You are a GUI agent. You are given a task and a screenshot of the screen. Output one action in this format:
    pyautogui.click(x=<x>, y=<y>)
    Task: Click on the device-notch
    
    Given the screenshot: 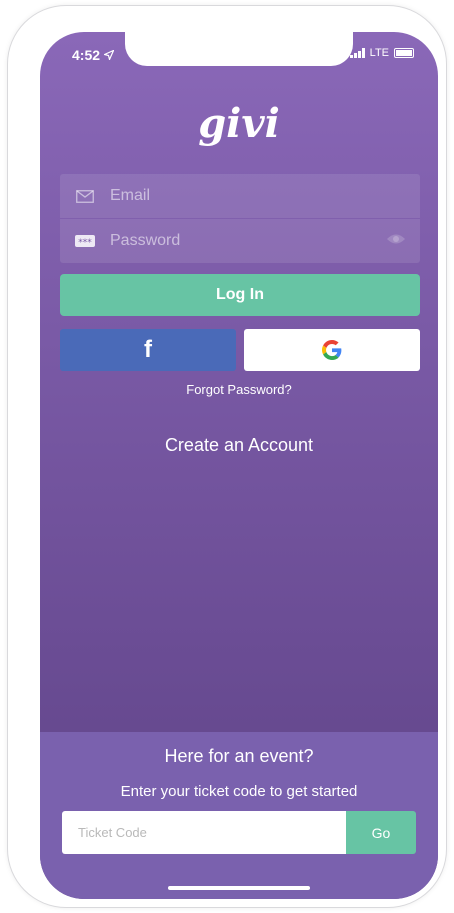 What is the action you would take?
    pyautogui.click(x=239, y=49)
    